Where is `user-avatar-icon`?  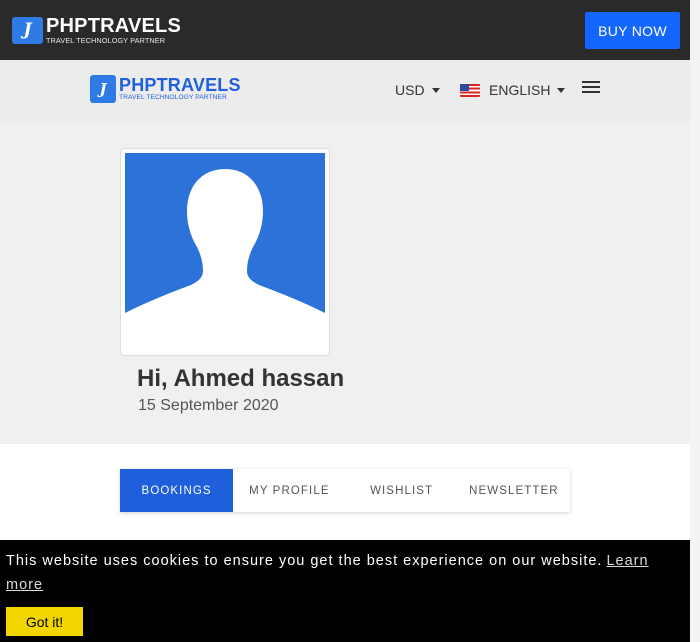
user-avatar-icon is located at coordinates (225, 235).